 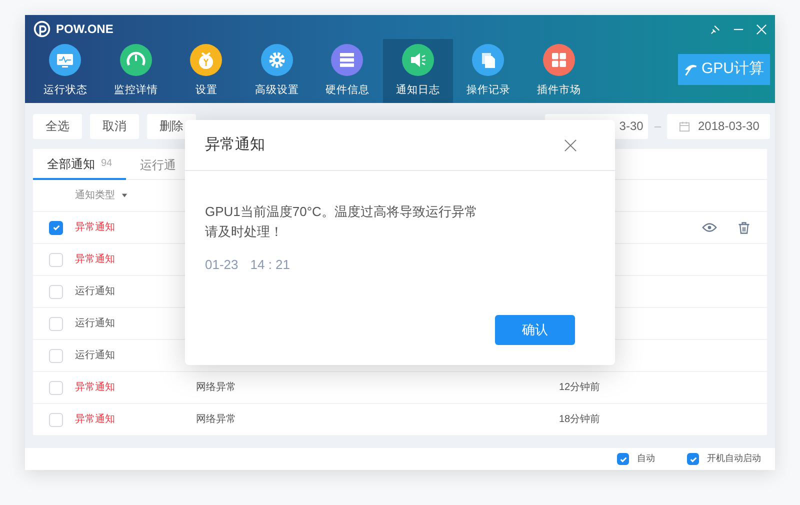 I want to click on nav-item: 设置, so click(x=206, y=71).